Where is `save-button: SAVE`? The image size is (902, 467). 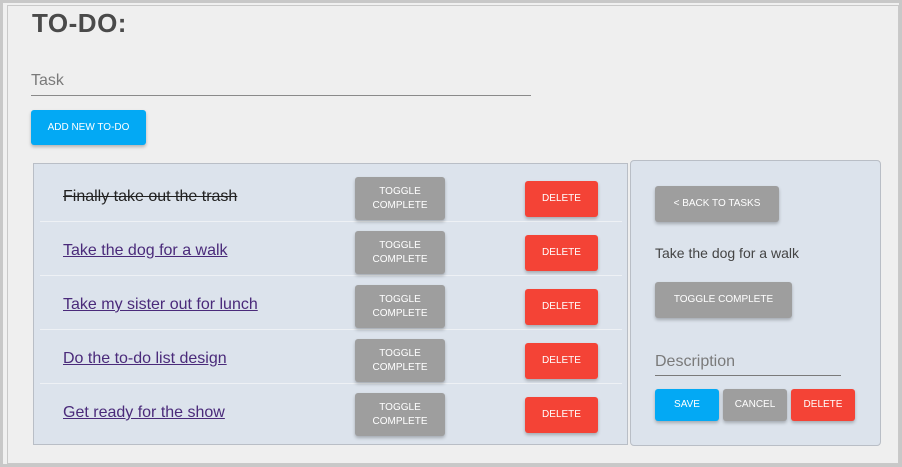
save-button: SAVE is located at coordinates (687, 405).